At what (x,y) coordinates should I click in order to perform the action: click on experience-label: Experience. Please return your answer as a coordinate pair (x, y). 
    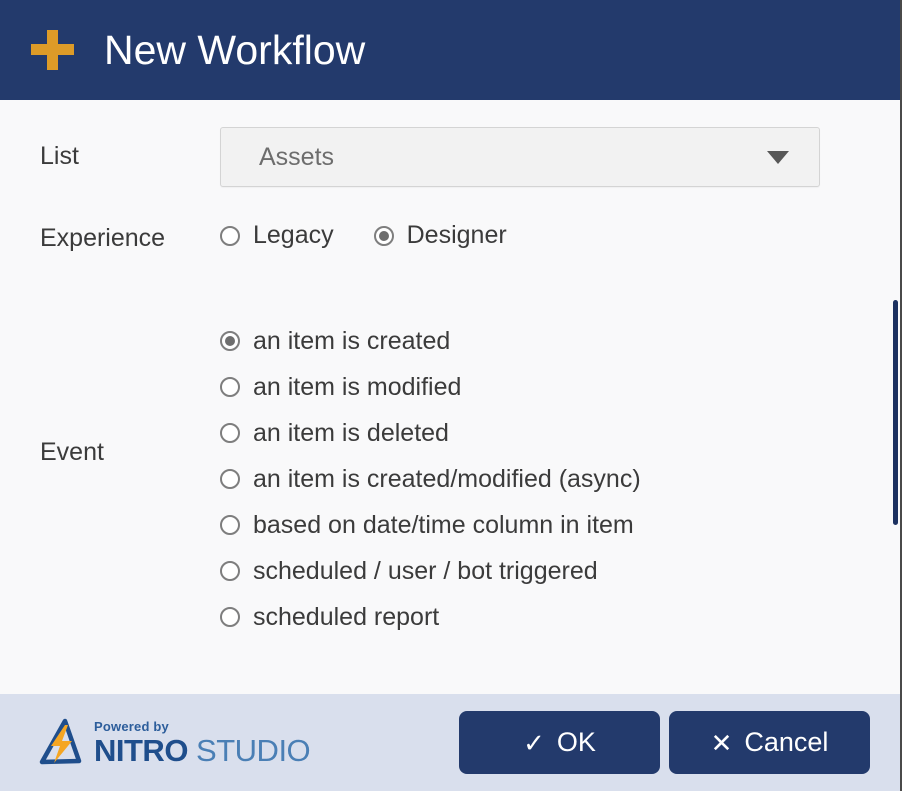
    Looking at the image, I should click on (103, 238).